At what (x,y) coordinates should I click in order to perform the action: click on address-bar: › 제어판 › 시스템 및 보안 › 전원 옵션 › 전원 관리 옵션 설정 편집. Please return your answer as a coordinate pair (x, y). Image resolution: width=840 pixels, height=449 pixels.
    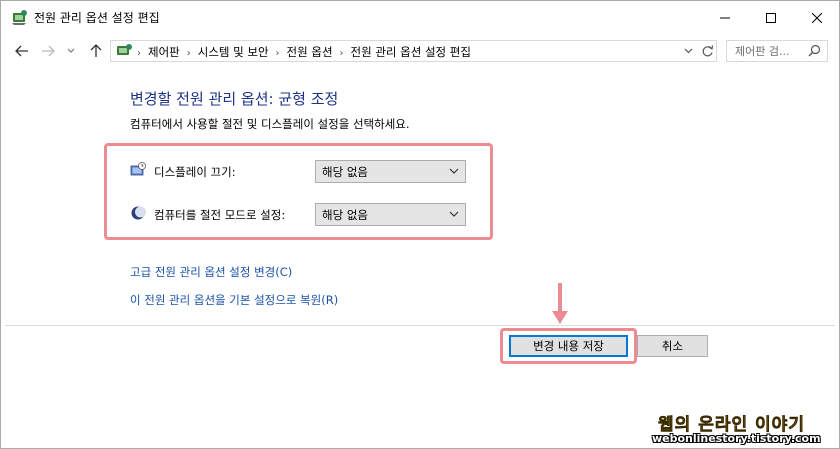
    Looking at the image, I should click on (413, 51).